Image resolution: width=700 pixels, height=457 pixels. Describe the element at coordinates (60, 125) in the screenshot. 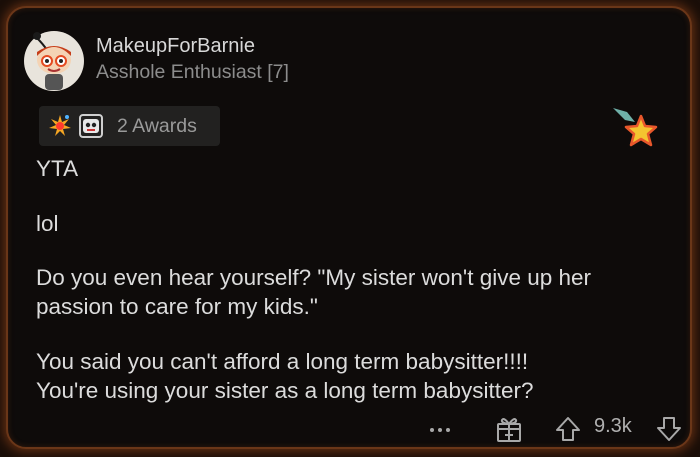

I see `explosion-award-icon` at that location.